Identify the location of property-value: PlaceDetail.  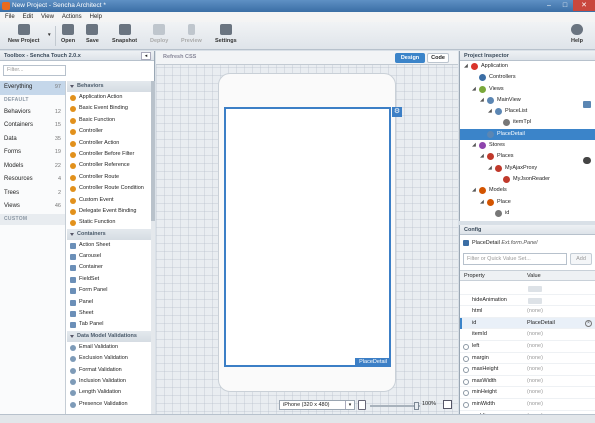
(541, 324).